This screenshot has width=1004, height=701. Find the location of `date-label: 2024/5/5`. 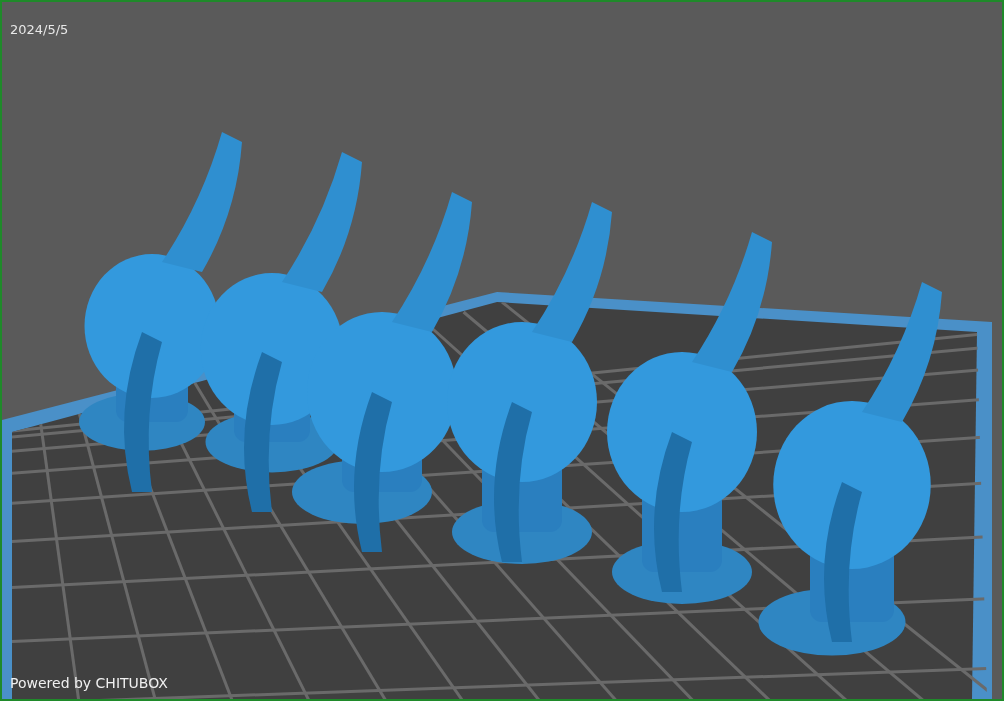

date-label: 2024/5/5 is located at coordinates (39, 29).